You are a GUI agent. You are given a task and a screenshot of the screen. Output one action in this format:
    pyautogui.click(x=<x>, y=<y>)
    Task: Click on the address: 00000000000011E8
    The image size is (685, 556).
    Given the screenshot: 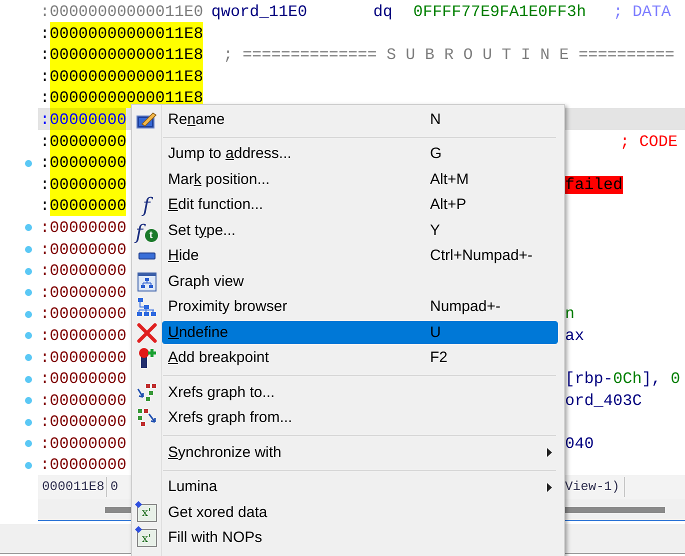 What is the action you would take?
    pyautogui.click(x=127, y=55)
    